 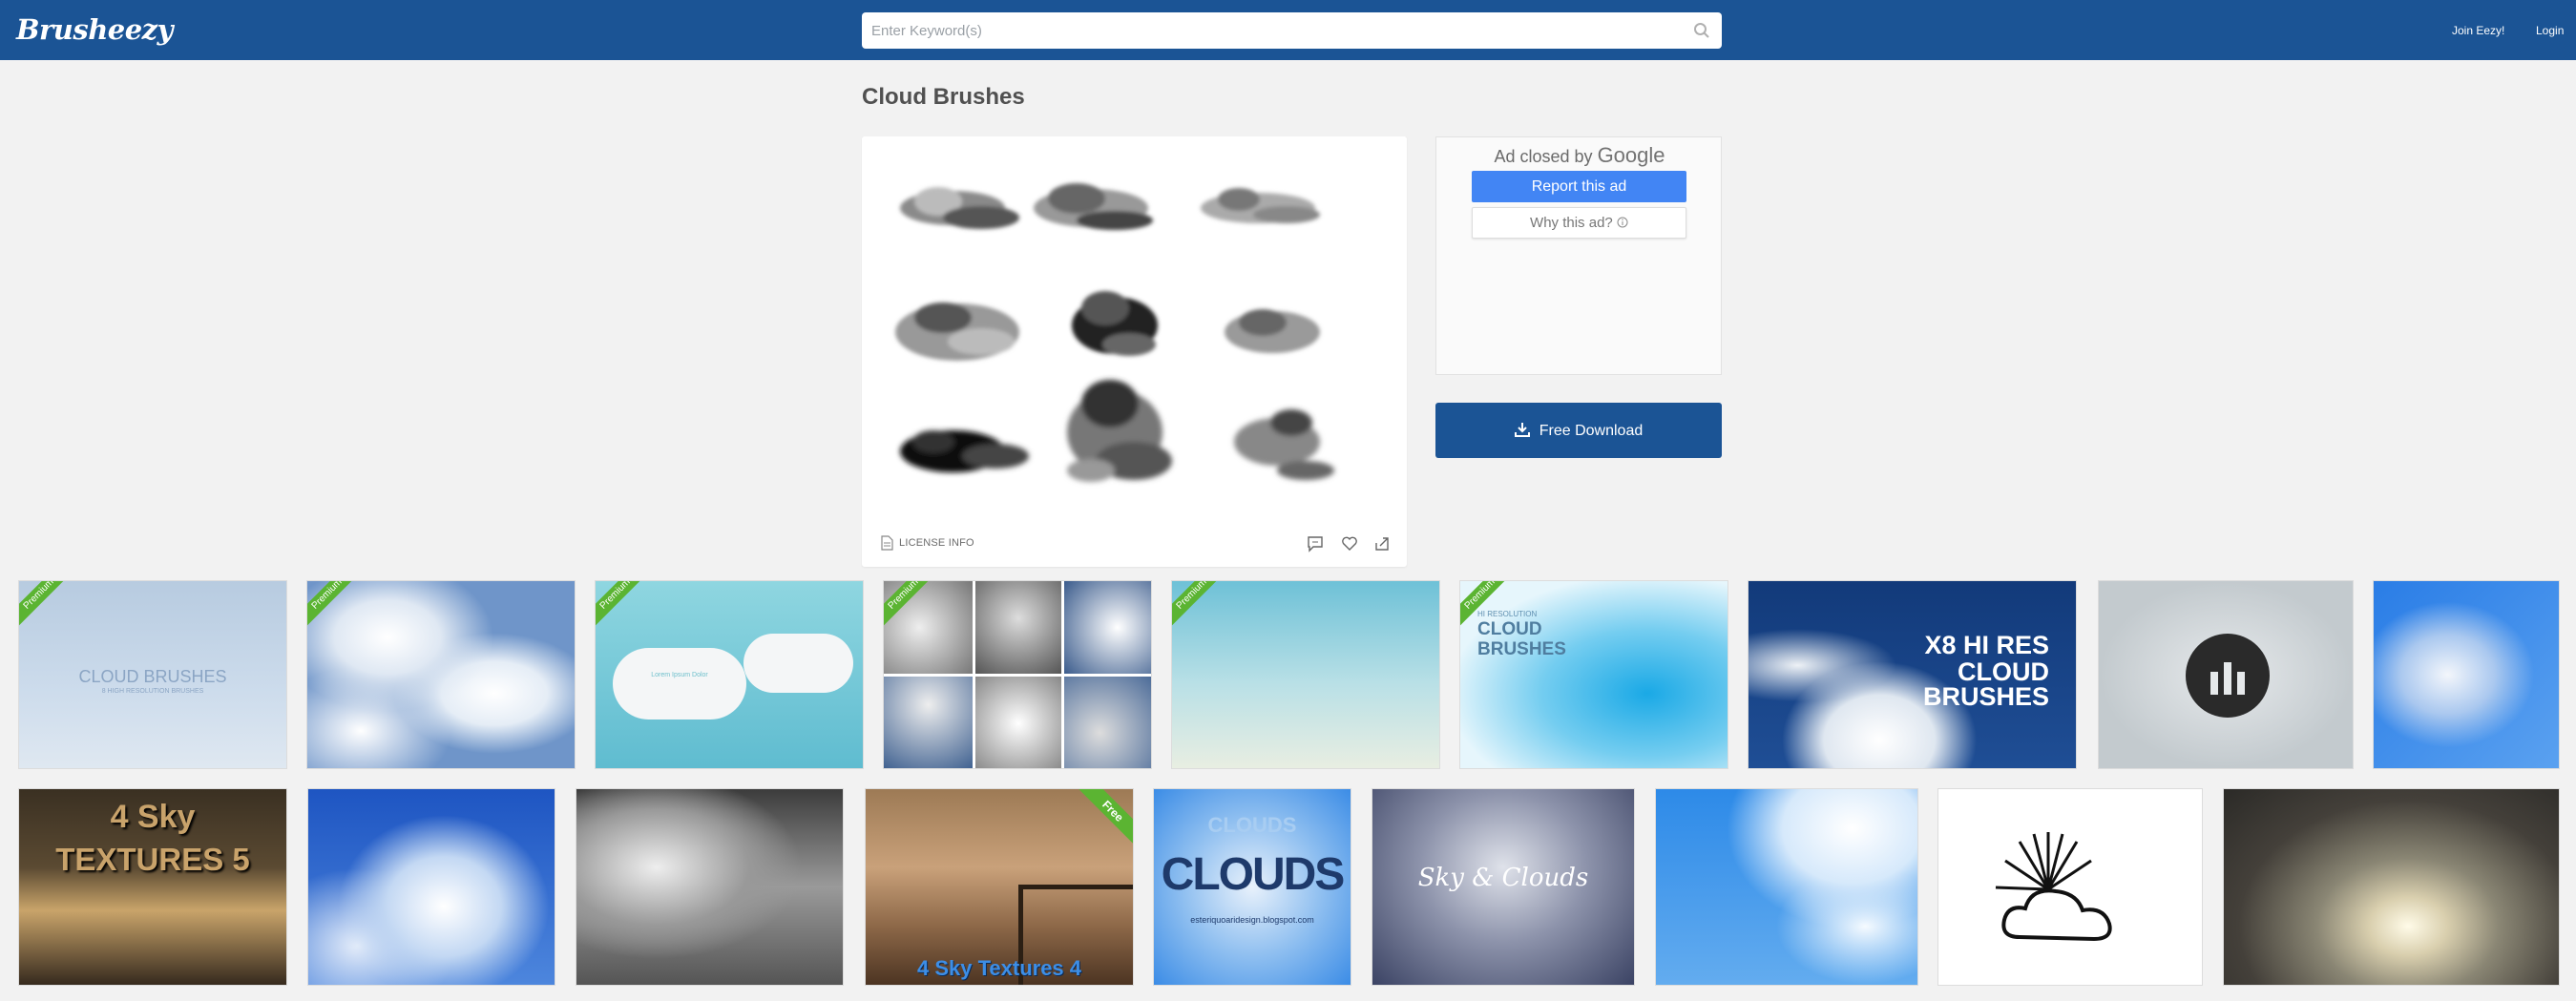 I want to click on why-this-ad-button: Why this ad?, so click(x=1579, y=223).